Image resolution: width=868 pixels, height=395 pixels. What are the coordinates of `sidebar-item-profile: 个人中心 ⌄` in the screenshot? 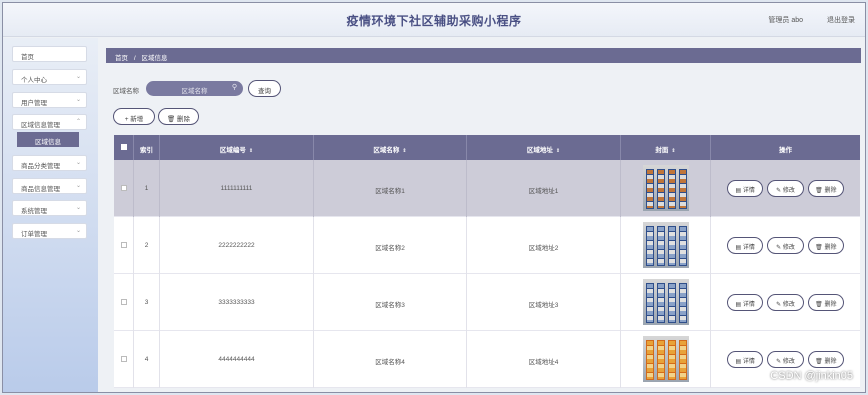 It's located at (49, 77).